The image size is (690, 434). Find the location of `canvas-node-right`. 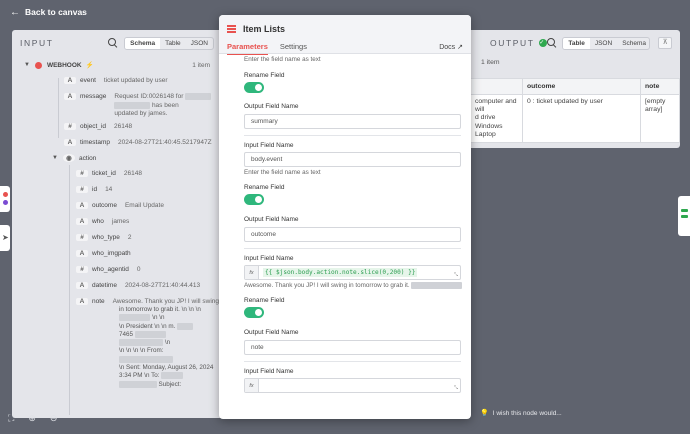

canvas-node-right is located at coordinates (684, 216).